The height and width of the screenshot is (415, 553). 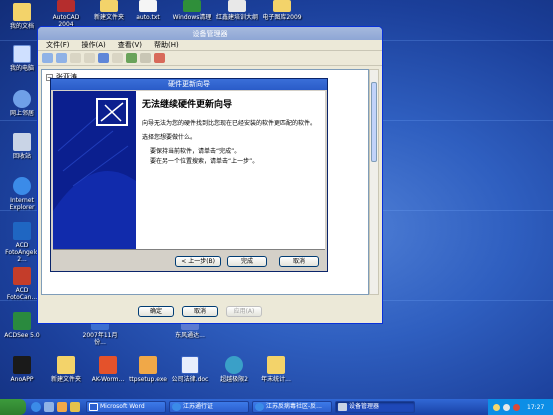 I want to click on tree-view-icon, so click(x=75, y=58).